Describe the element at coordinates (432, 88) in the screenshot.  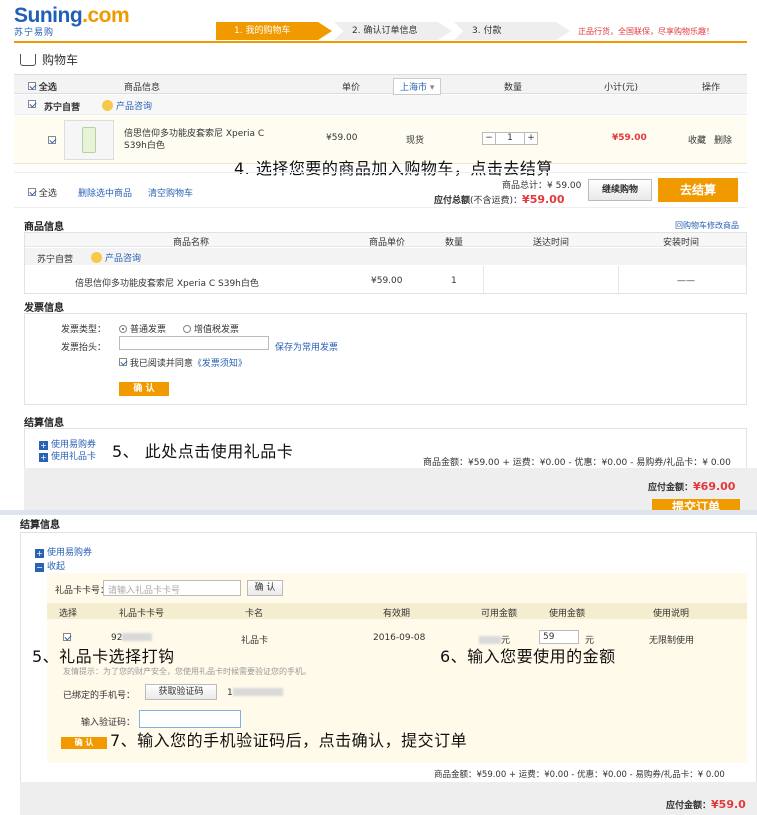
I see `chevron-down-icon: ▾` at that location.